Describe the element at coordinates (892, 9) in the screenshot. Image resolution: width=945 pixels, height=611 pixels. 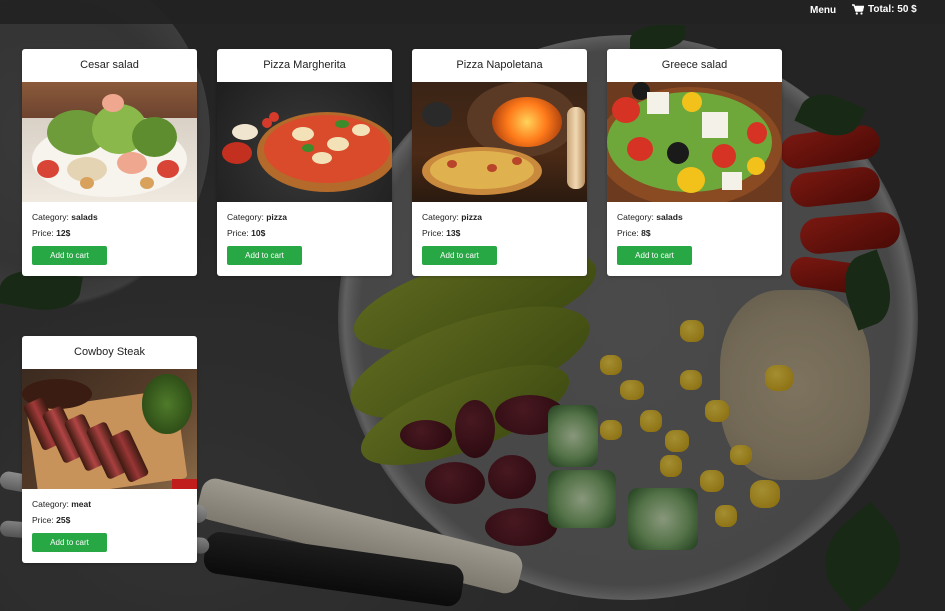
I see `cart-total-label: Total: 50 $` at that location.